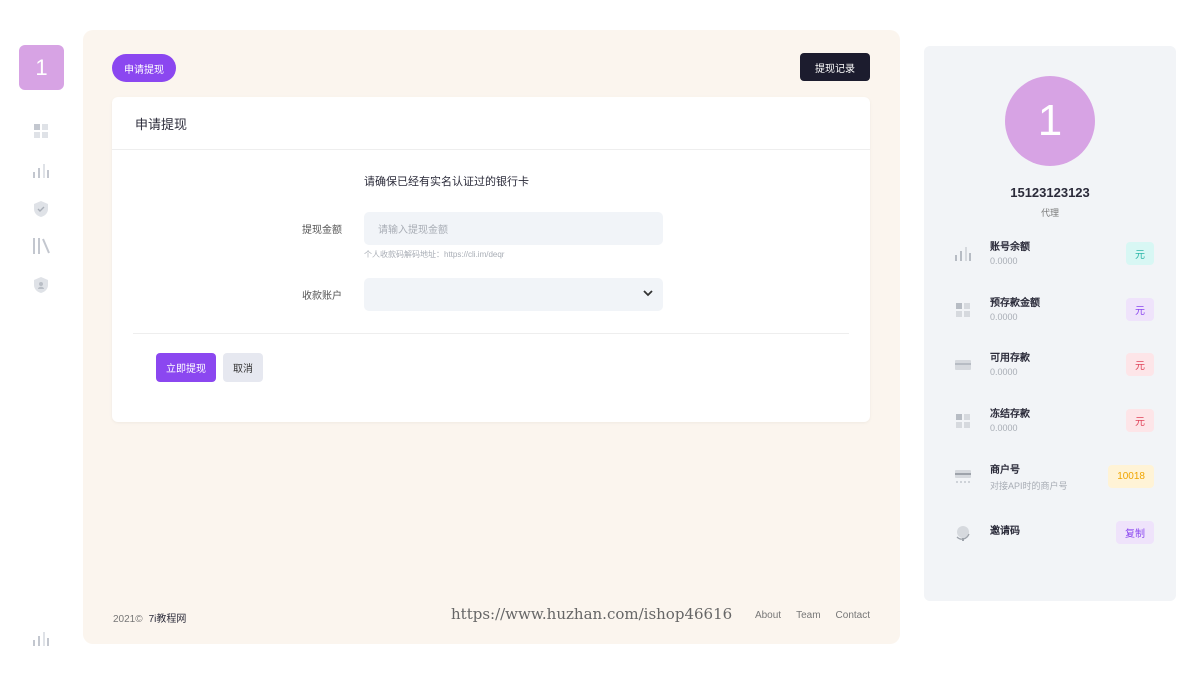 This screenshot has width=1200, height=675. What do you see at coordinates (1050, 192) in the screenshot?
I see `username: 15123123123` at bounding box center [1050, 192].